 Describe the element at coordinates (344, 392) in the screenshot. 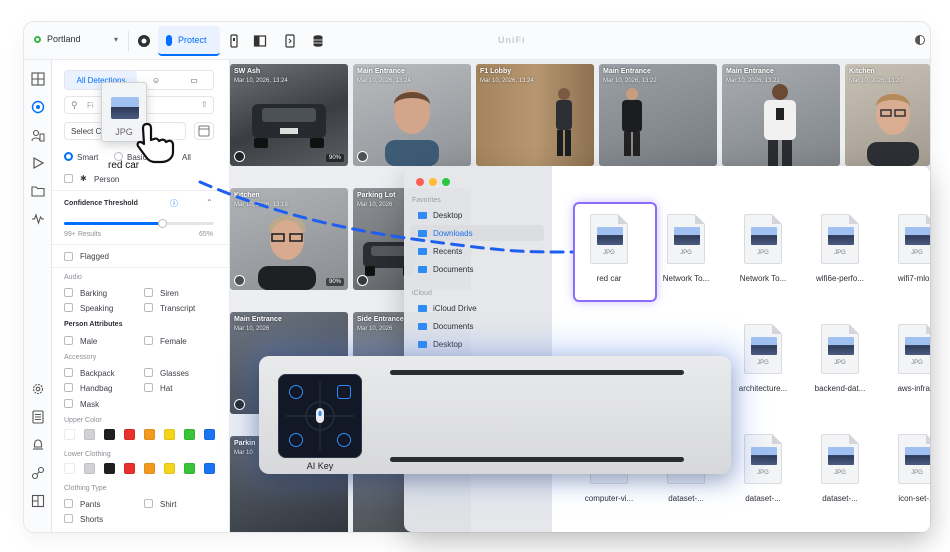

I see `chart-icon` at that location.